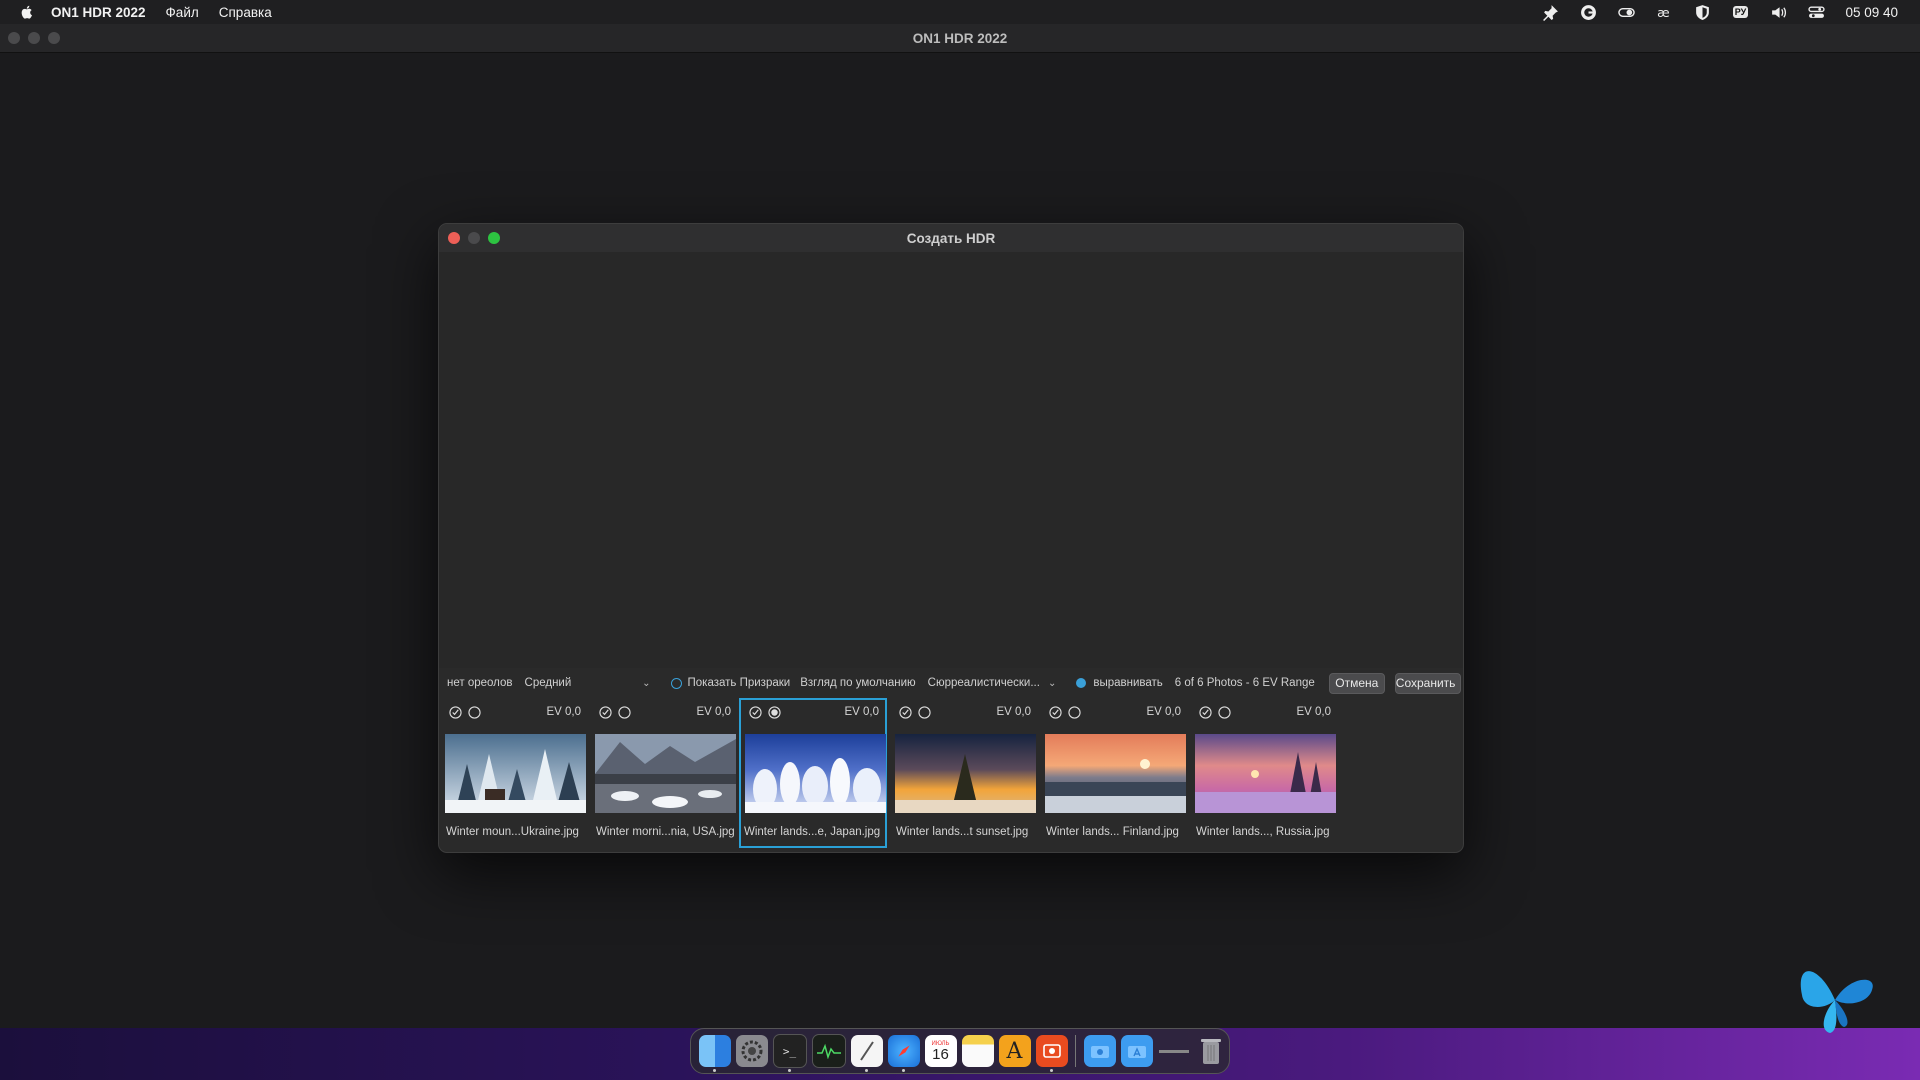 This screenshot has height=1080, width=1920. I want to click on font-app-icon: A, so click(1014, 1051).